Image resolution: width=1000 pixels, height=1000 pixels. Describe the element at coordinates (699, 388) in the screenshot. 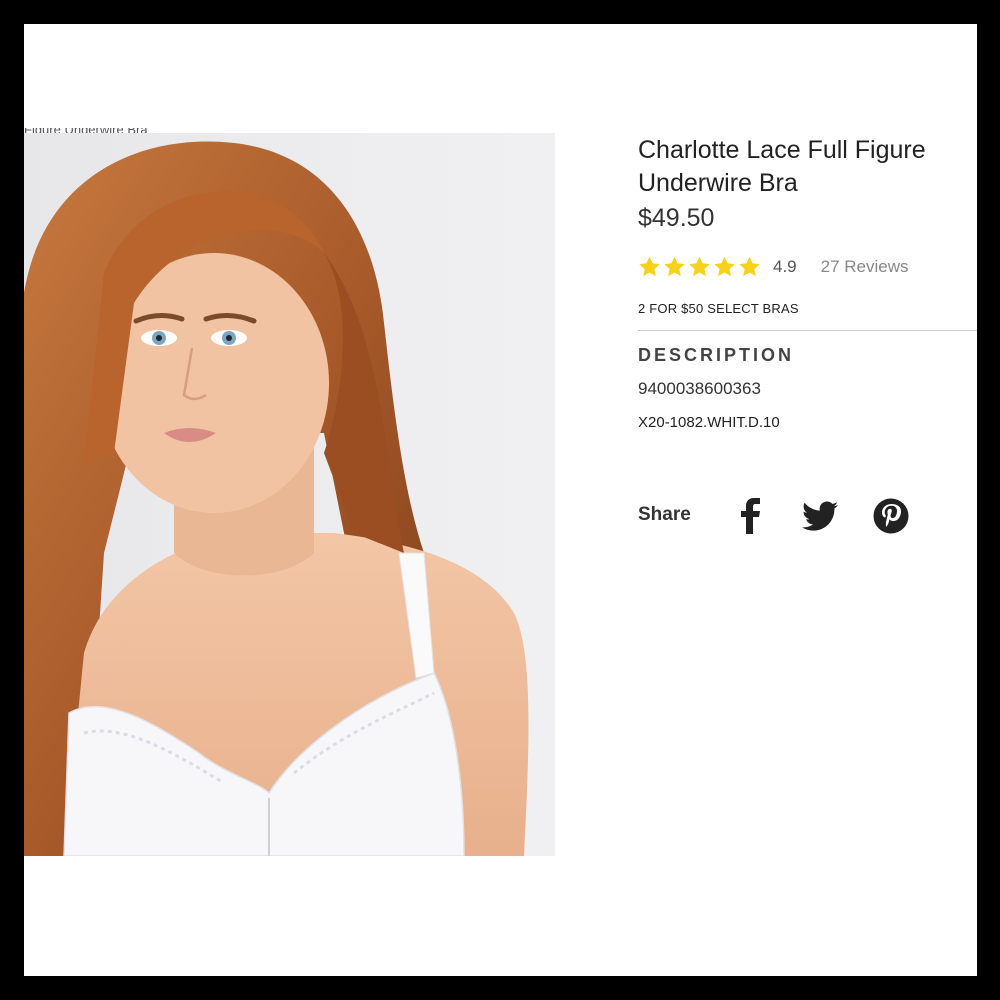

I see `sku-number: 9400038600363` at that location.